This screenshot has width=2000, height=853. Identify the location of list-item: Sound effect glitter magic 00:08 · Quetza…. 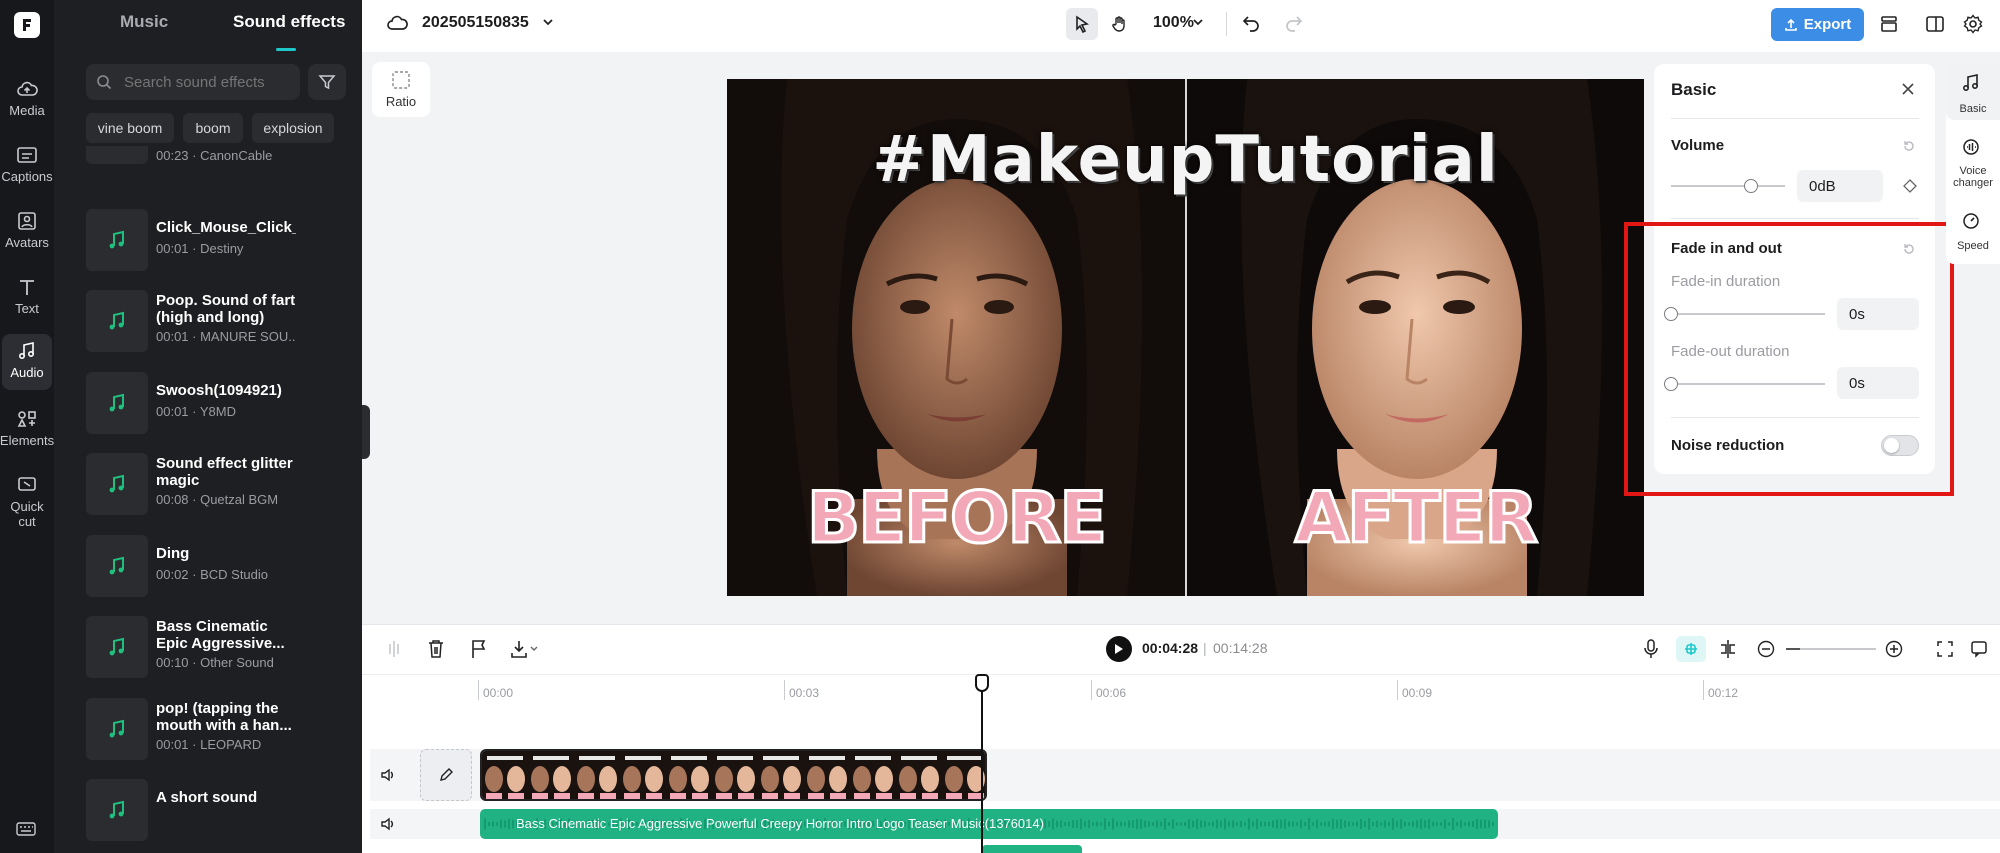
(221, 493).